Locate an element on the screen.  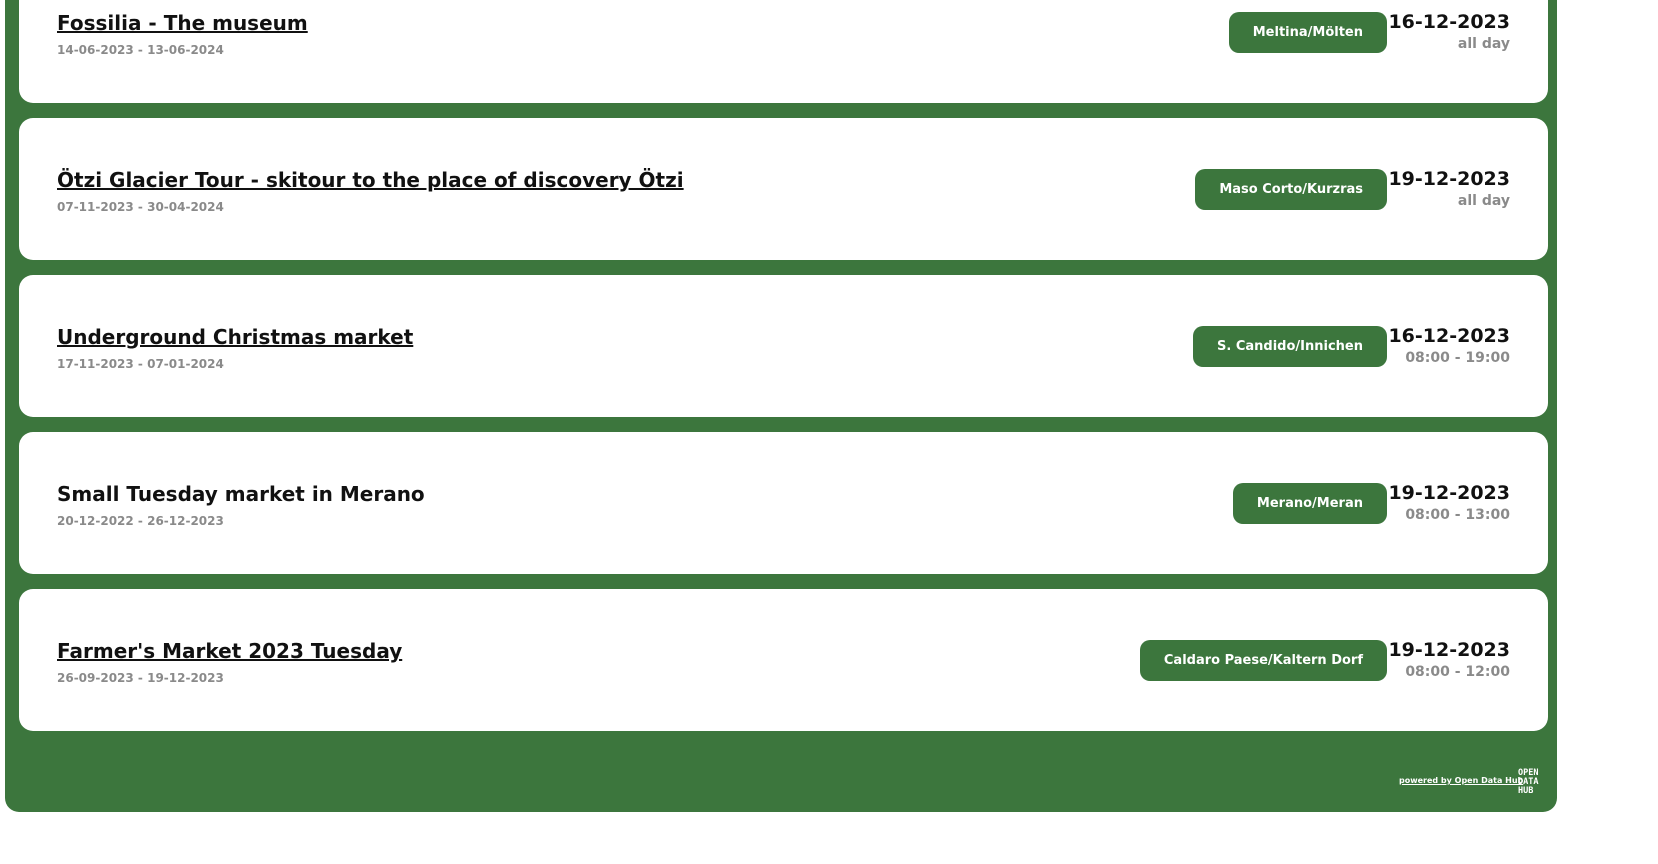
event-location-badge: Meltina/Mölten is located at coordinates (1307, 32).